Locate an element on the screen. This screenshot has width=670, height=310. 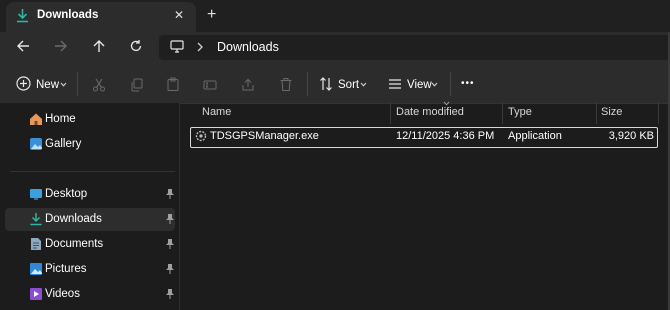
sidebar-item-label: Documents is located at coordinates (74, 244).